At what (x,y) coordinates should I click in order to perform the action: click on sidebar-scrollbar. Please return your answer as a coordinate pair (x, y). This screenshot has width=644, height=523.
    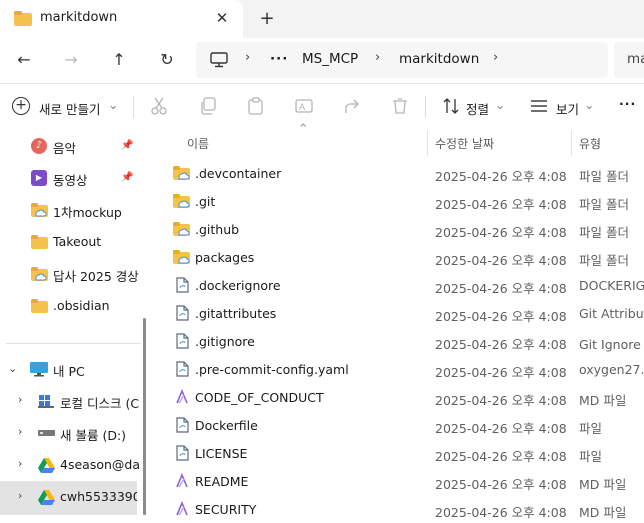
    Looking at the image, I should click on (144, 416).